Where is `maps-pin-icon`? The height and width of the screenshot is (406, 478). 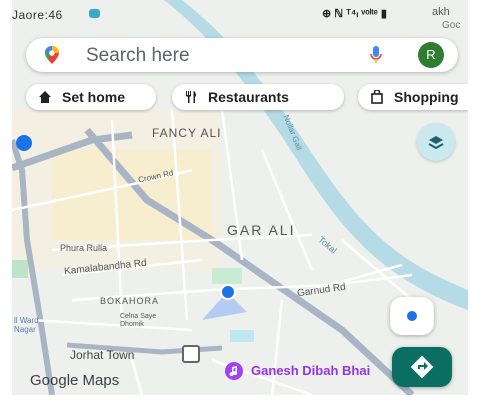
maps-pin-icon is located at coordinates (52, 55).